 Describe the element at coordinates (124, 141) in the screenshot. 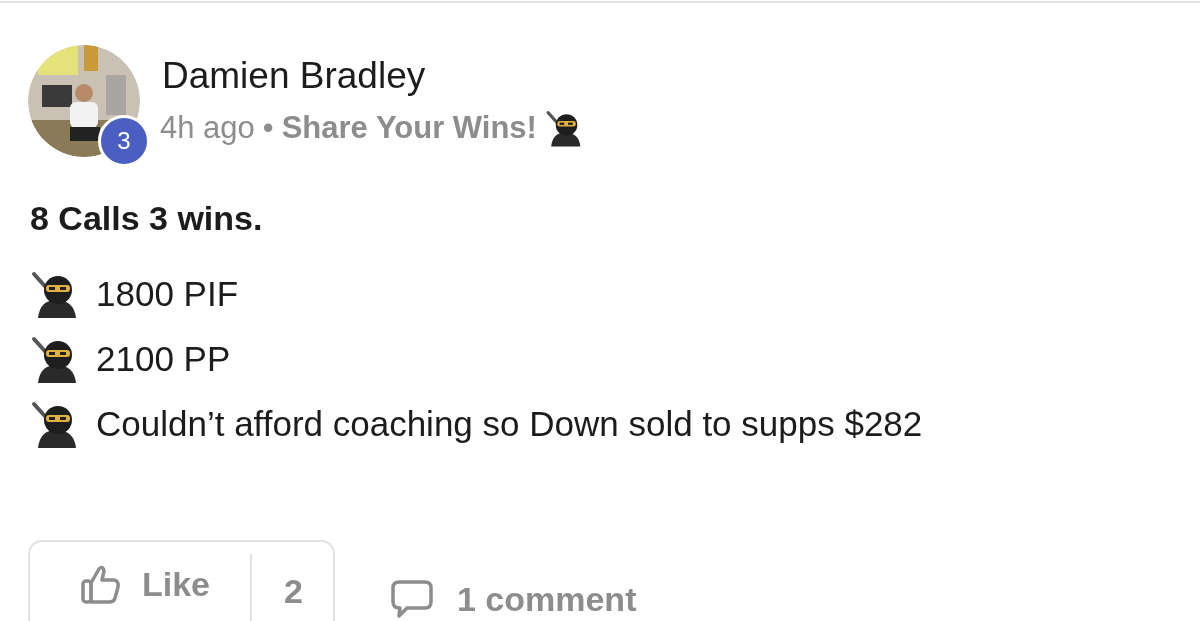

I see `rank-badge: 3` at that location.